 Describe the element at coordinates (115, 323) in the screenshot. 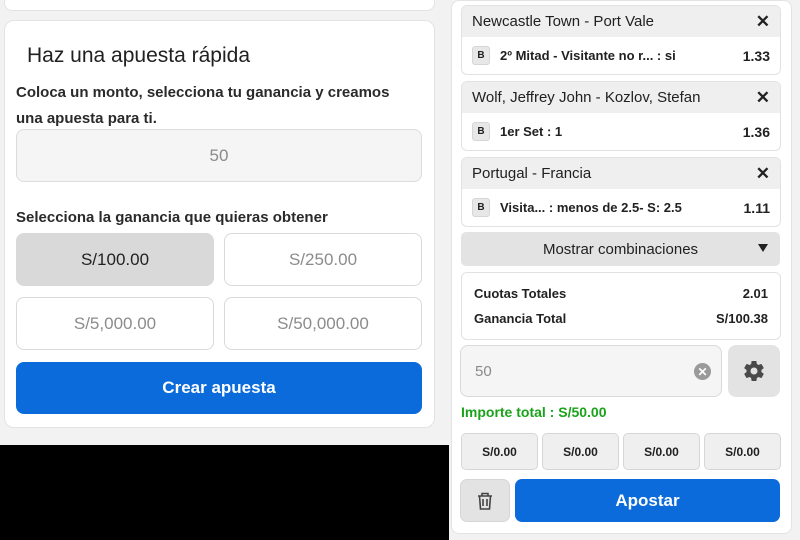

I see `gain-option-5000: S/5,000.00` at that location.